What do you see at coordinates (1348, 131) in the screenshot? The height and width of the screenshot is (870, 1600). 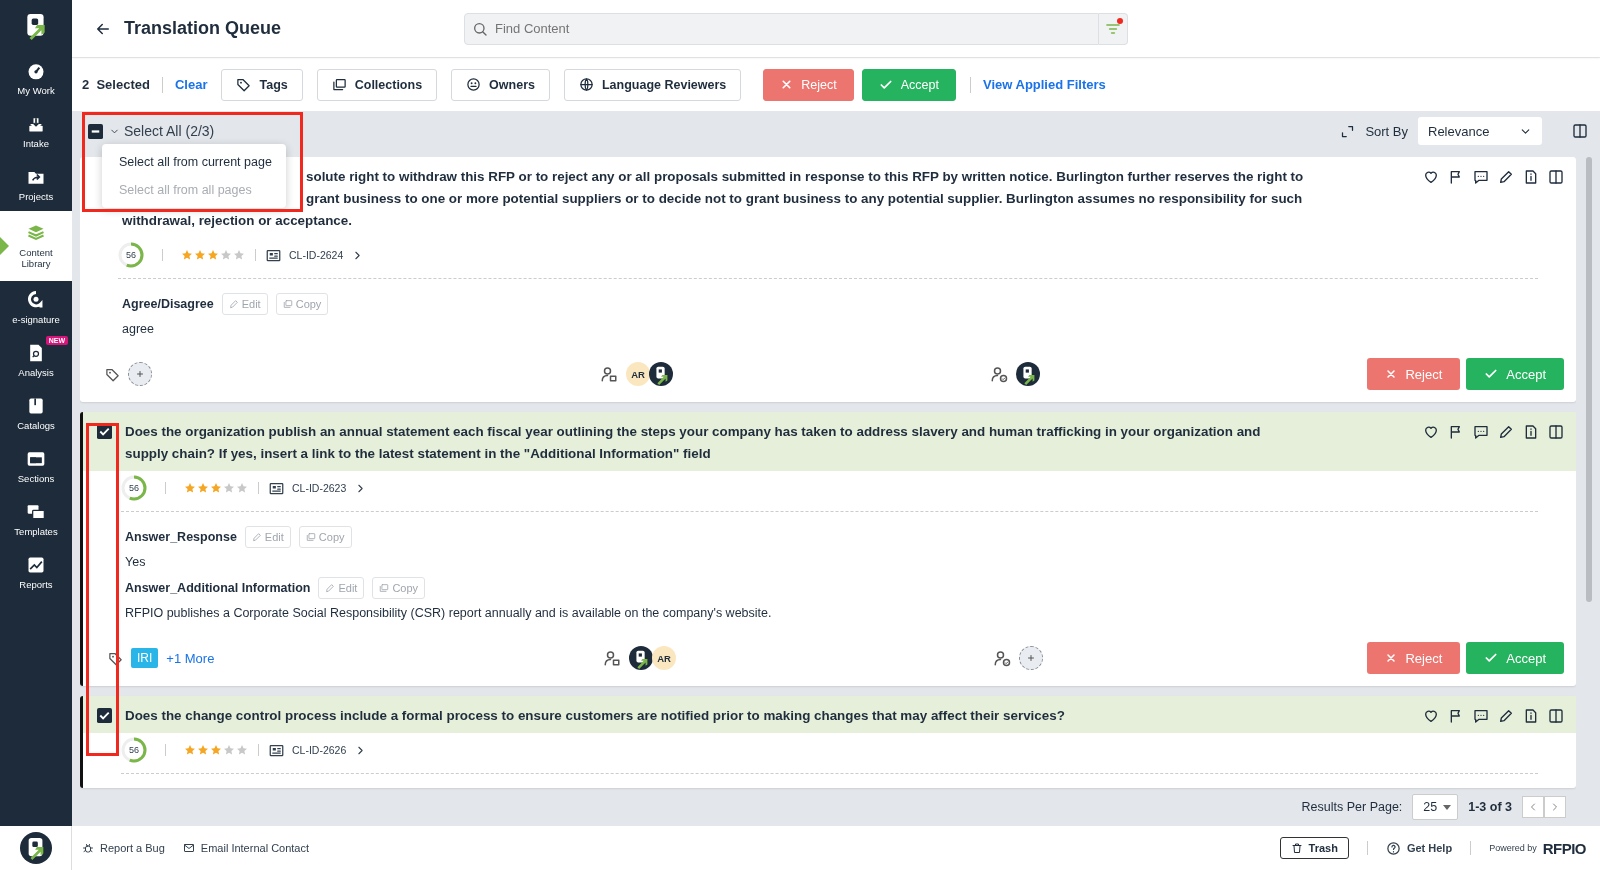 I see `expand-icon` at bounding box center [1348, 131].